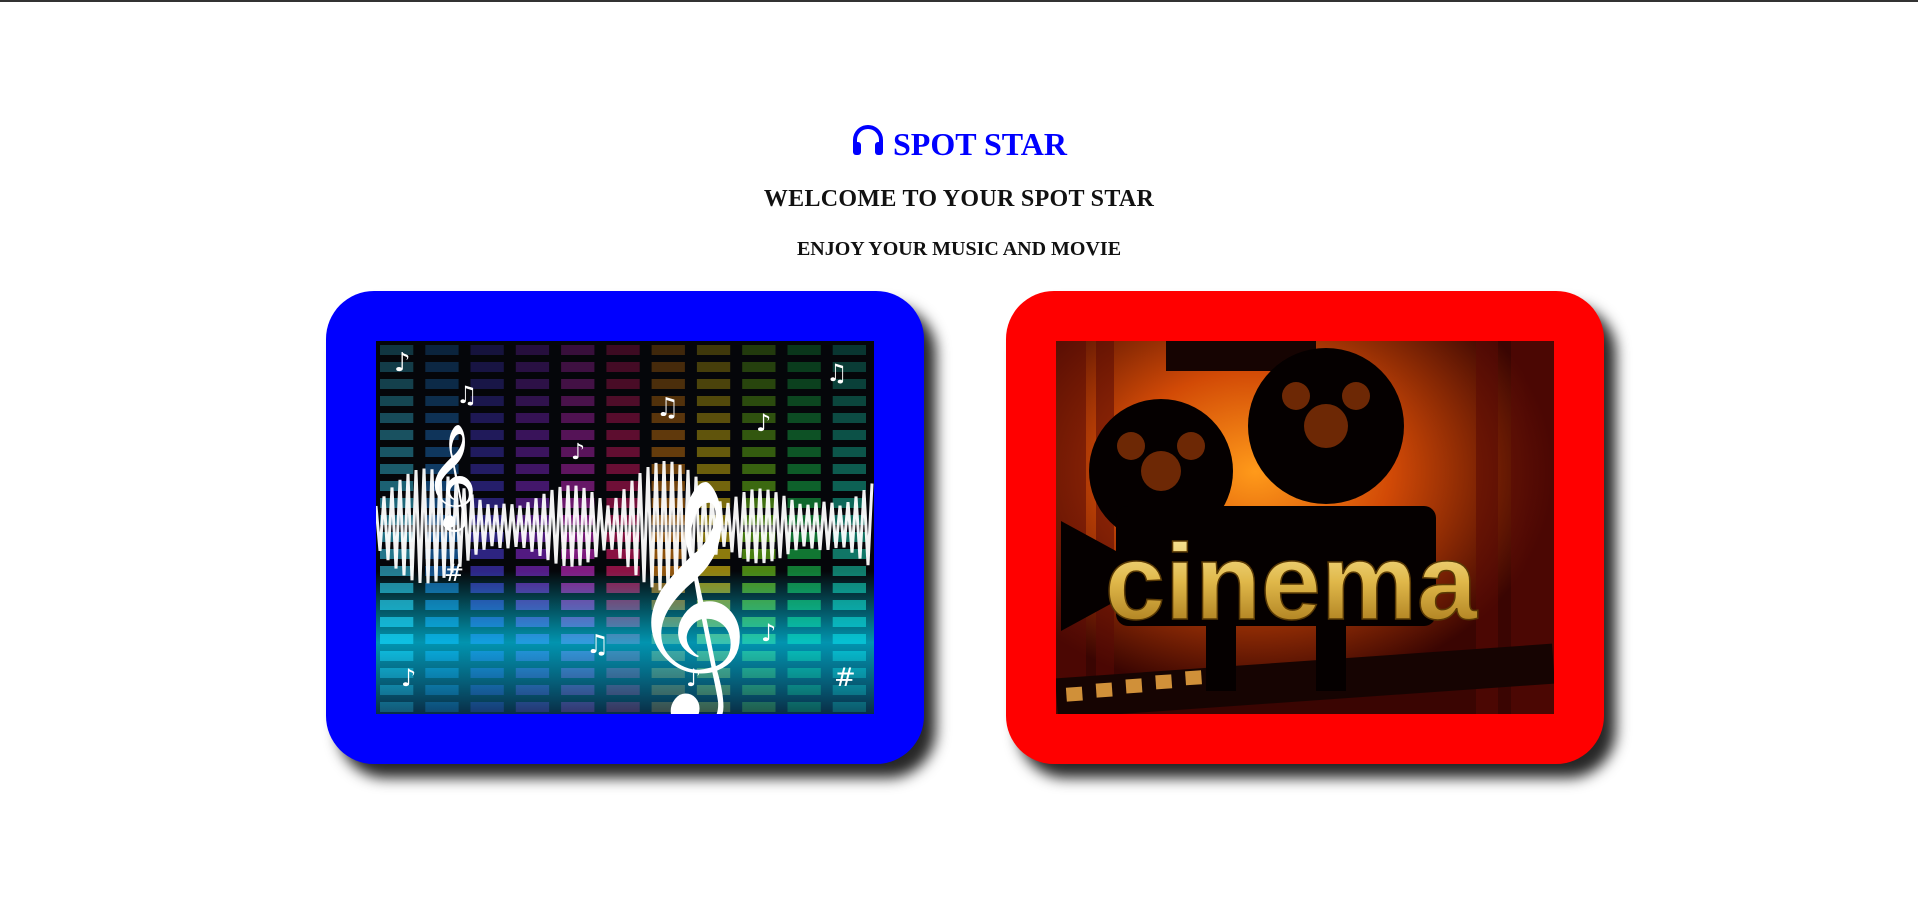 The height and width of the screenshot is (912, 1918). I want to click on brand-title: SPOT STAR, so click(980, 143).